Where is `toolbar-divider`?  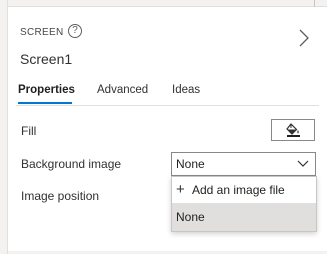 toolbar-divider is located at coordinates (314, 3).